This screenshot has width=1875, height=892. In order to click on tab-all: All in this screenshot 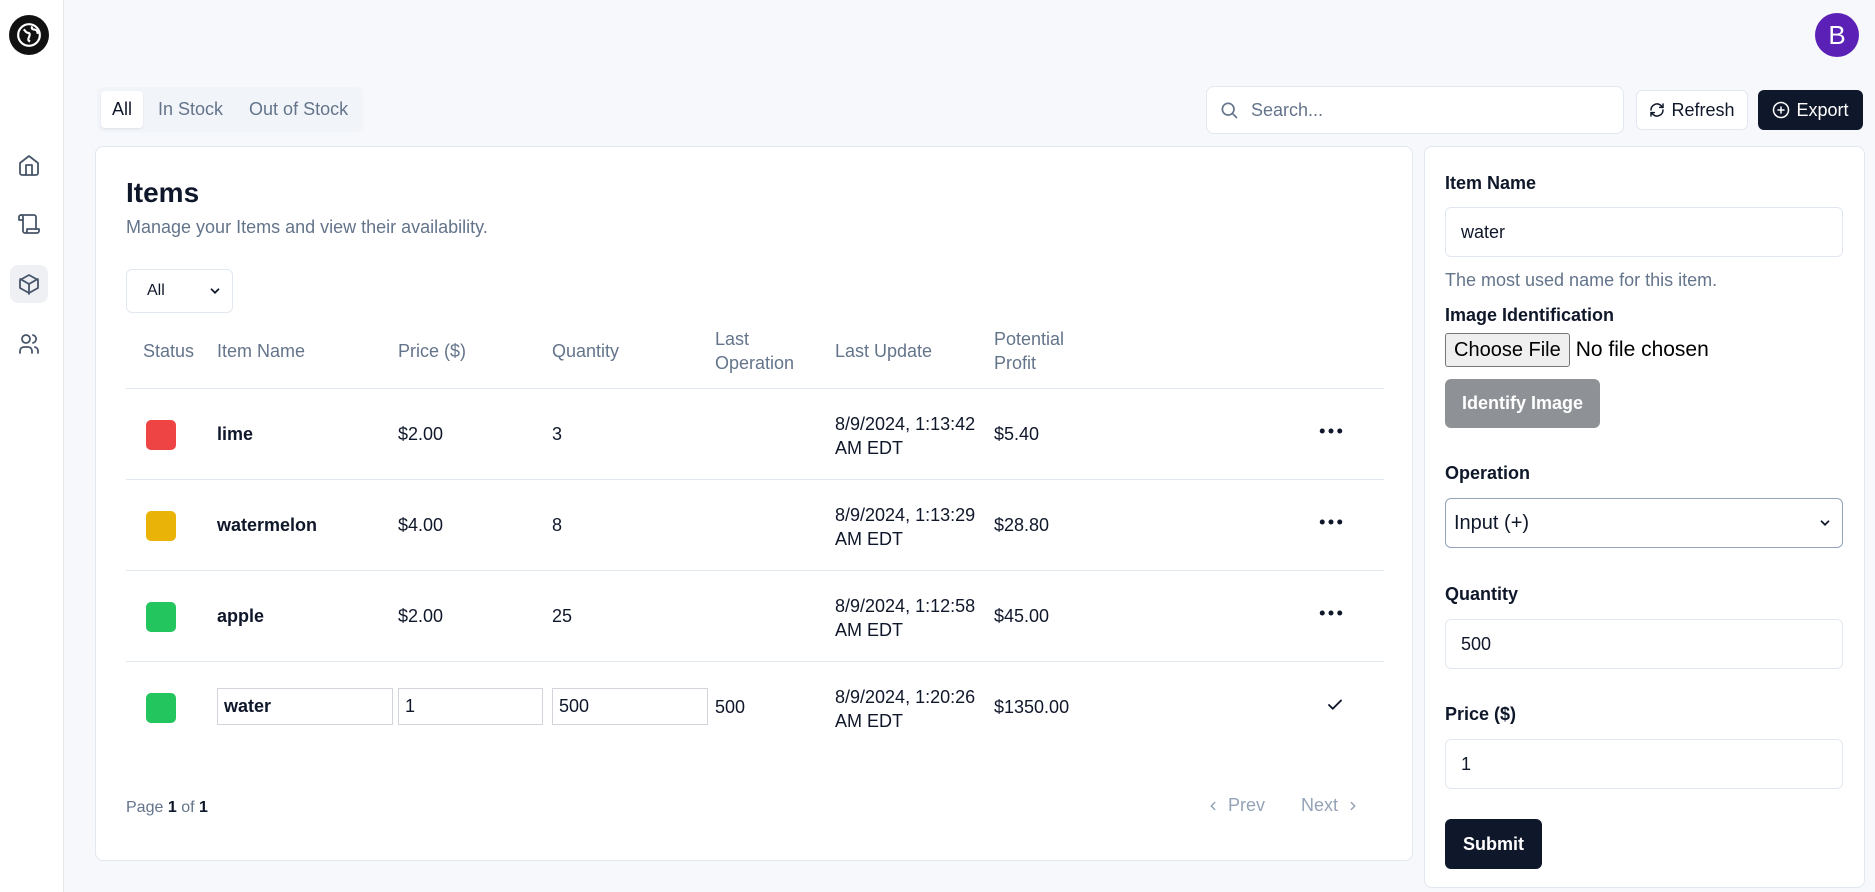, I will do `click(122, 109)`.